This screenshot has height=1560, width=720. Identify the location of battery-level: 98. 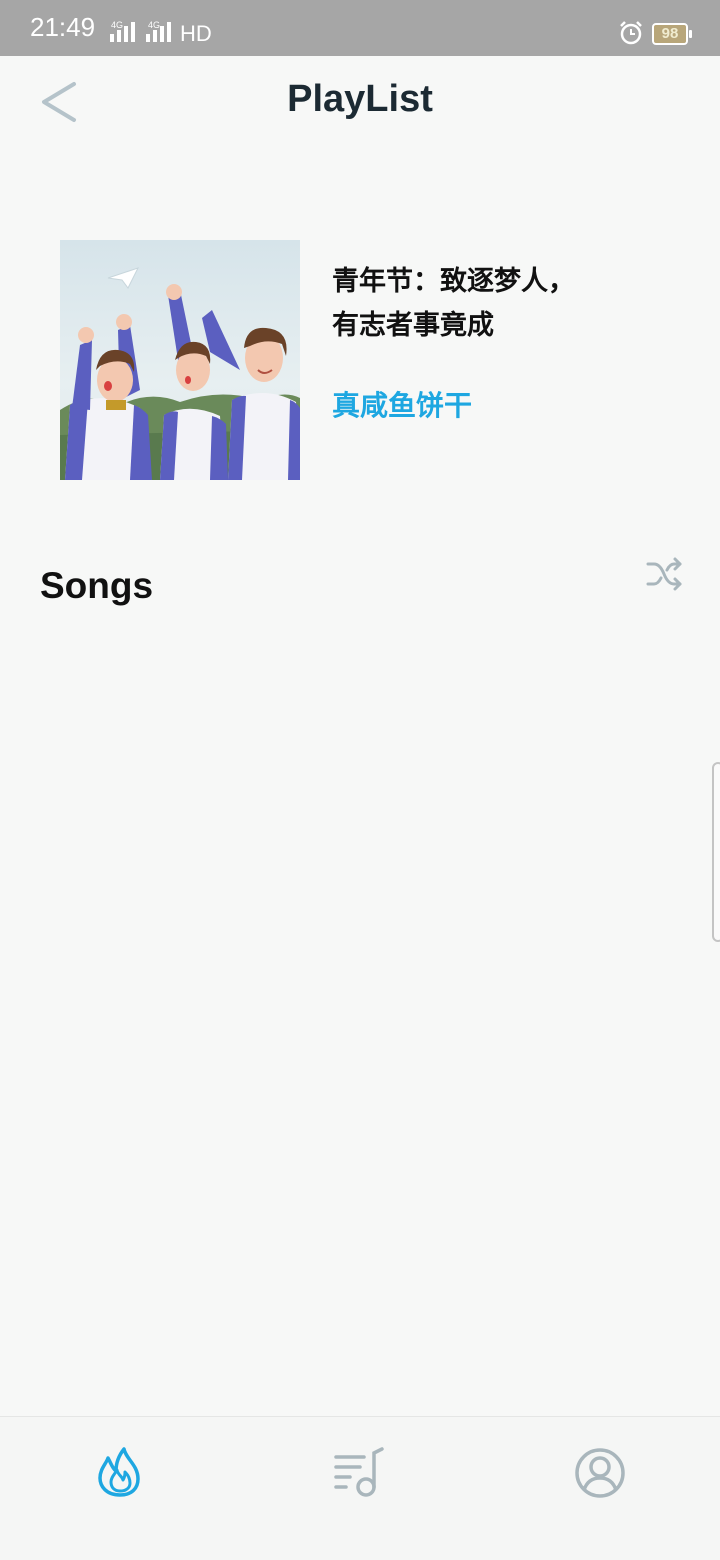
(670, 33).